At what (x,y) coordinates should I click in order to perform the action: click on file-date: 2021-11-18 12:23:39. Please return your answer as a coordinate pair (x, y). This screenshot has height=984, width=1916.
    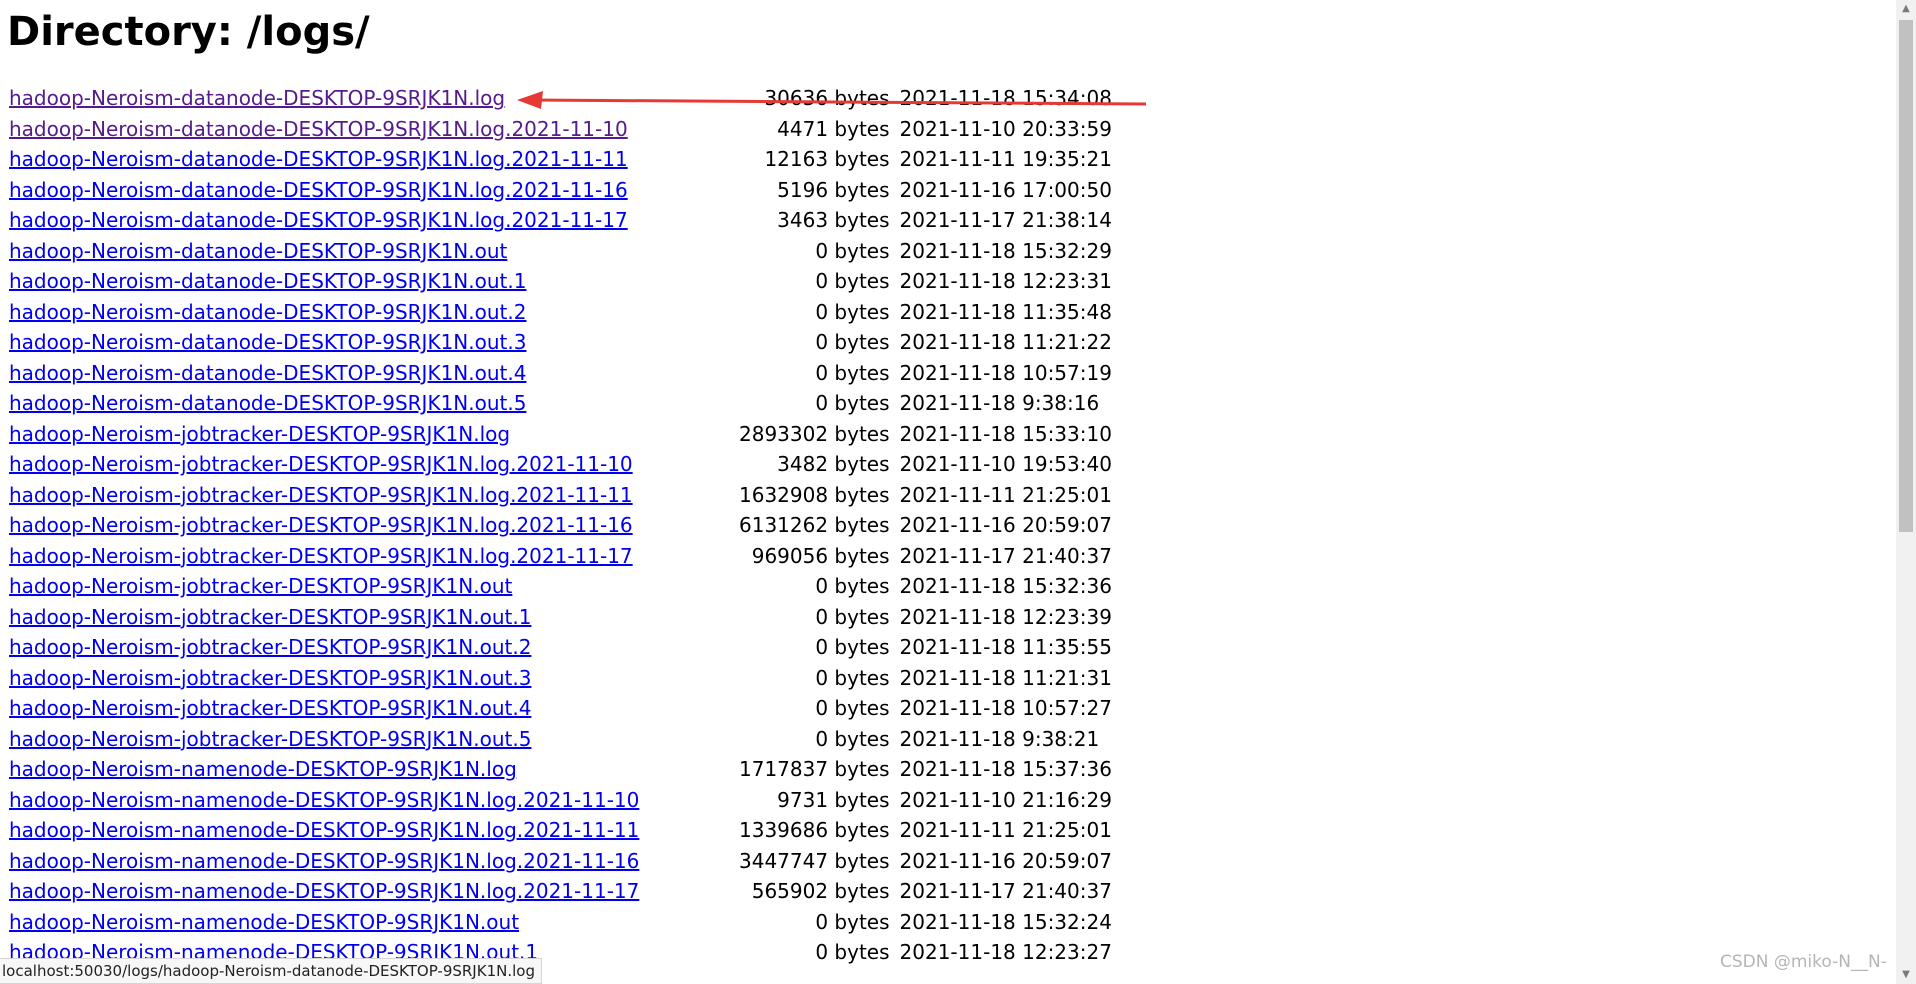
    Looking at the image, I should click on (1005, 616).